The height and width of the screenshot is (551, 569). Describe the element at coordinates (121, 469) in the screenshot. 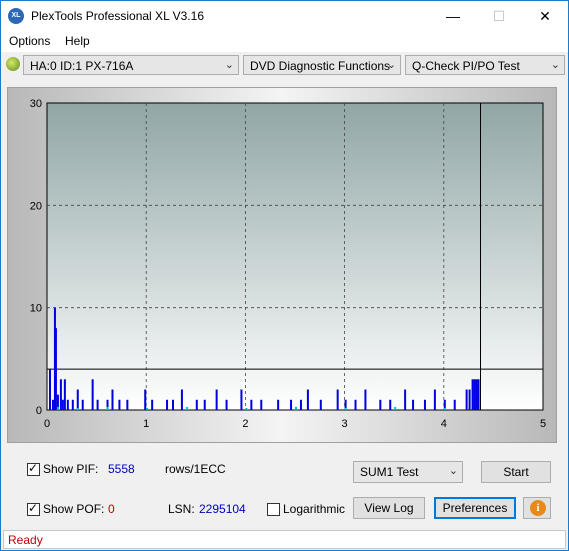

I see `pif-value: 5558` at that location.